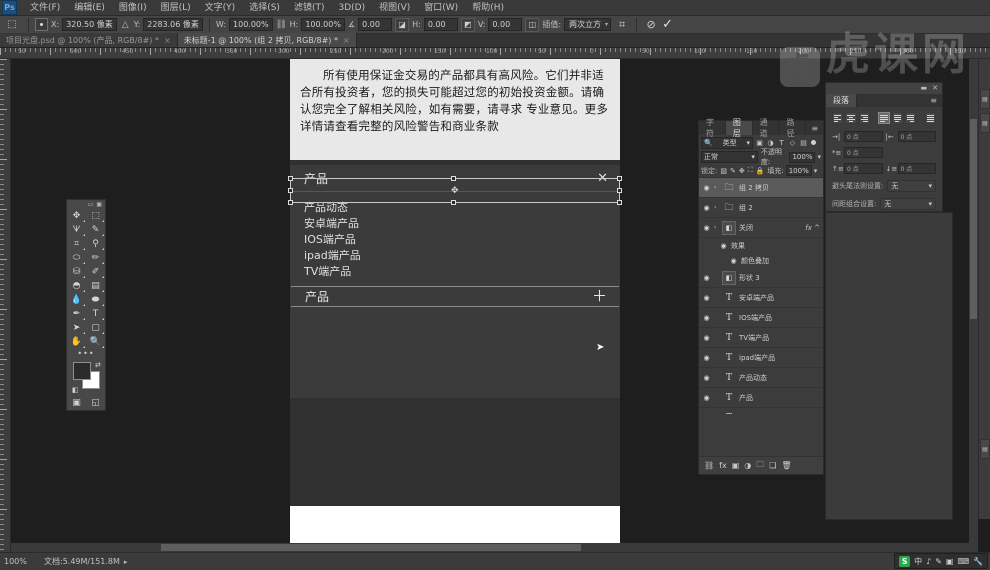 This screenshot has width=990, height=570. What do you see at coordinates (323, 24) in the screenshot?
I see `h-input: 100.00%` at bounding box center [323, 24].